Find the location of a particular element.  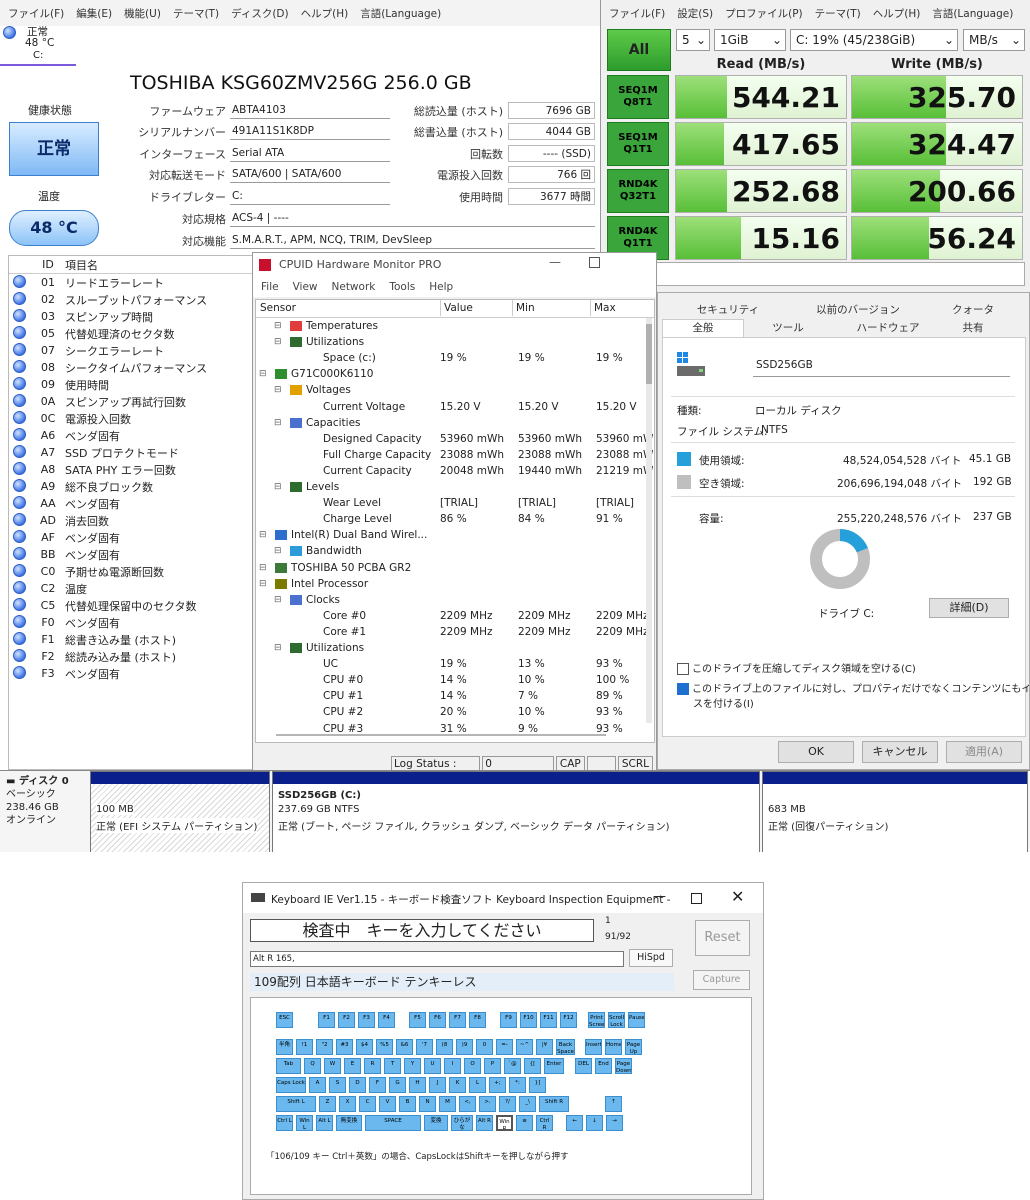

hwm-row: CPU #0 14 % 10 % 100 % is located at coordinates (455, 680).